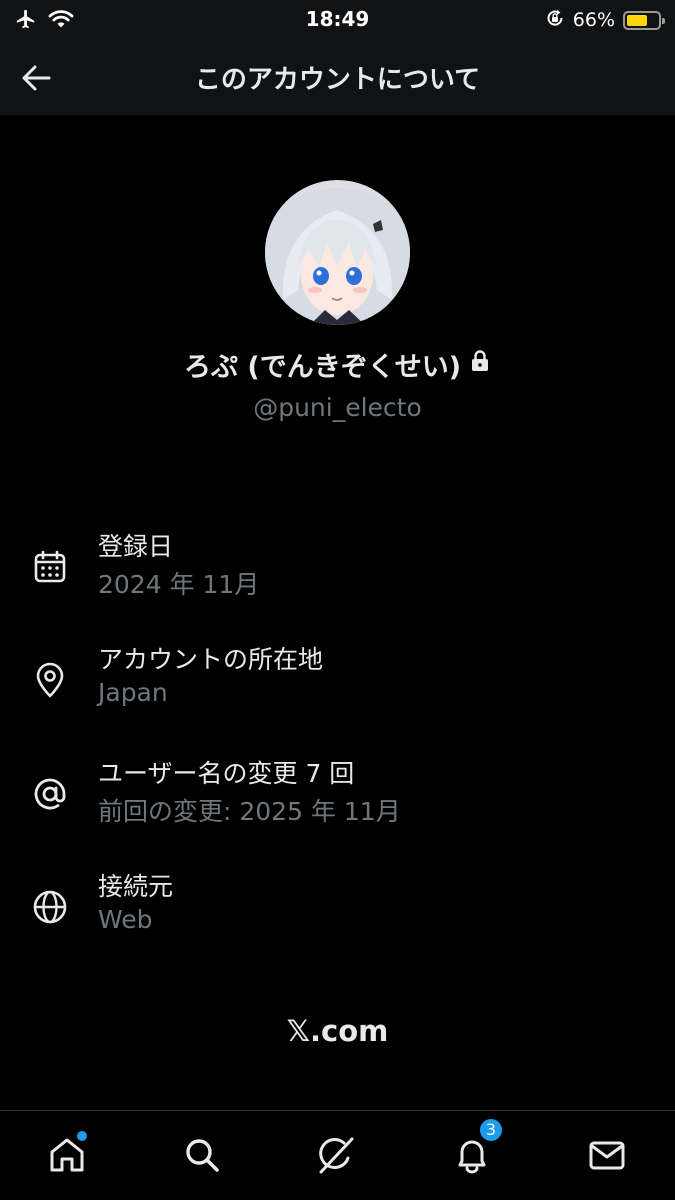 The width and height of the screenshot is (675, 1200). What do you see at coordinates (337, 690) in the screenshot?
I see `info-row-location: アカウントの所在地 Japan` at bounding box center [337, 690].